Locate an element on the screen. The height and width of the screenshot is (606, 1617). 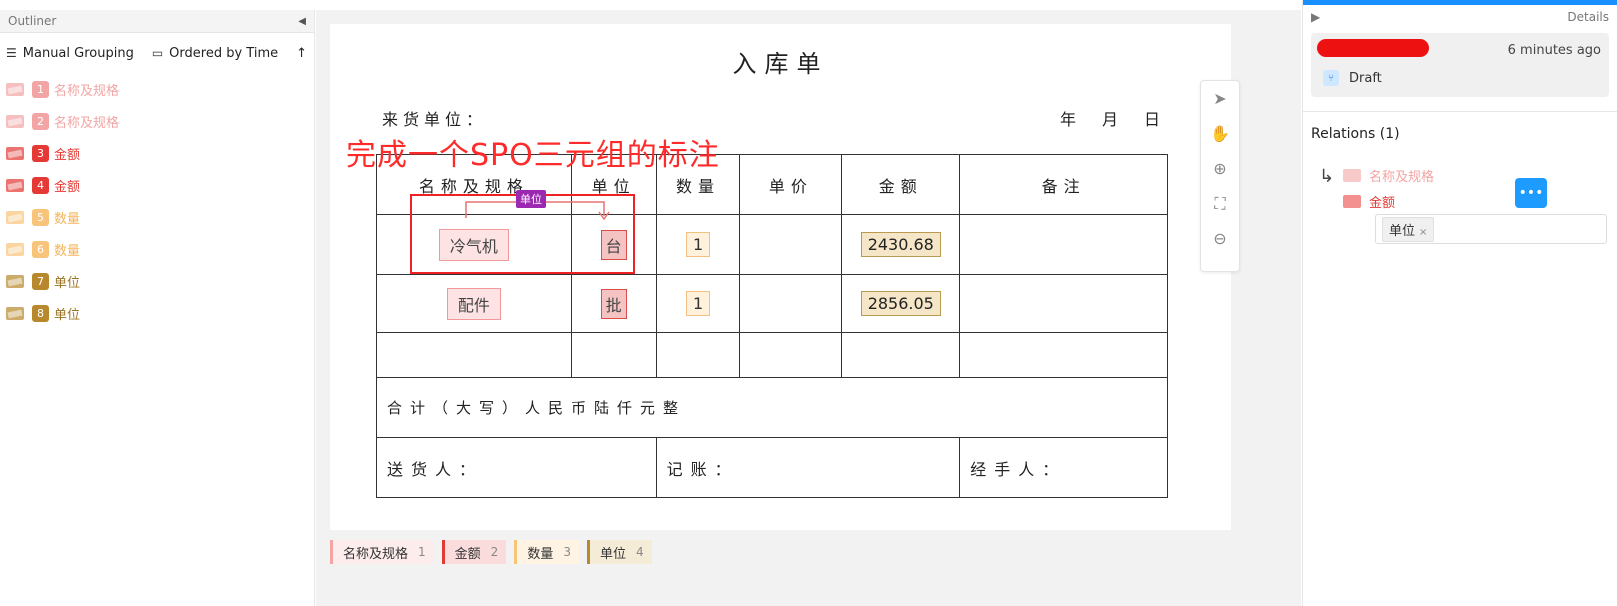
price-cell is located at coordinates (791, 244).